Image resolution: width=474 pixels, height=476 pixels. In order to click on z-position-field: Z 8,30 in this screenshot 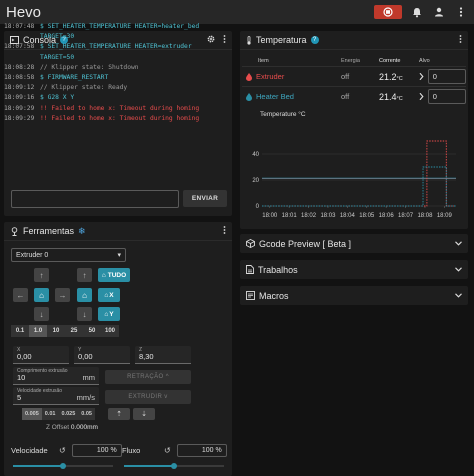, I will do `click(163, 355)`.